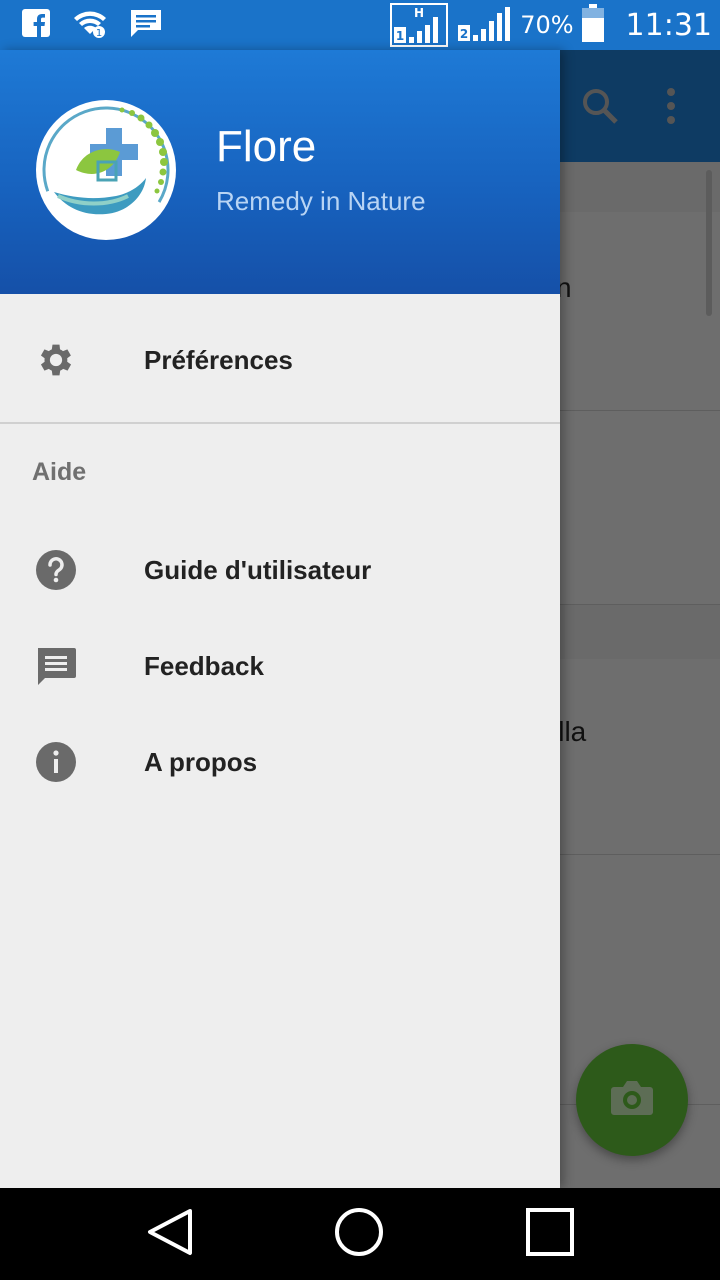 The height and width of the screenshot is (1280, 720). I want to click on recents-square-icon, so click(550, 1234).